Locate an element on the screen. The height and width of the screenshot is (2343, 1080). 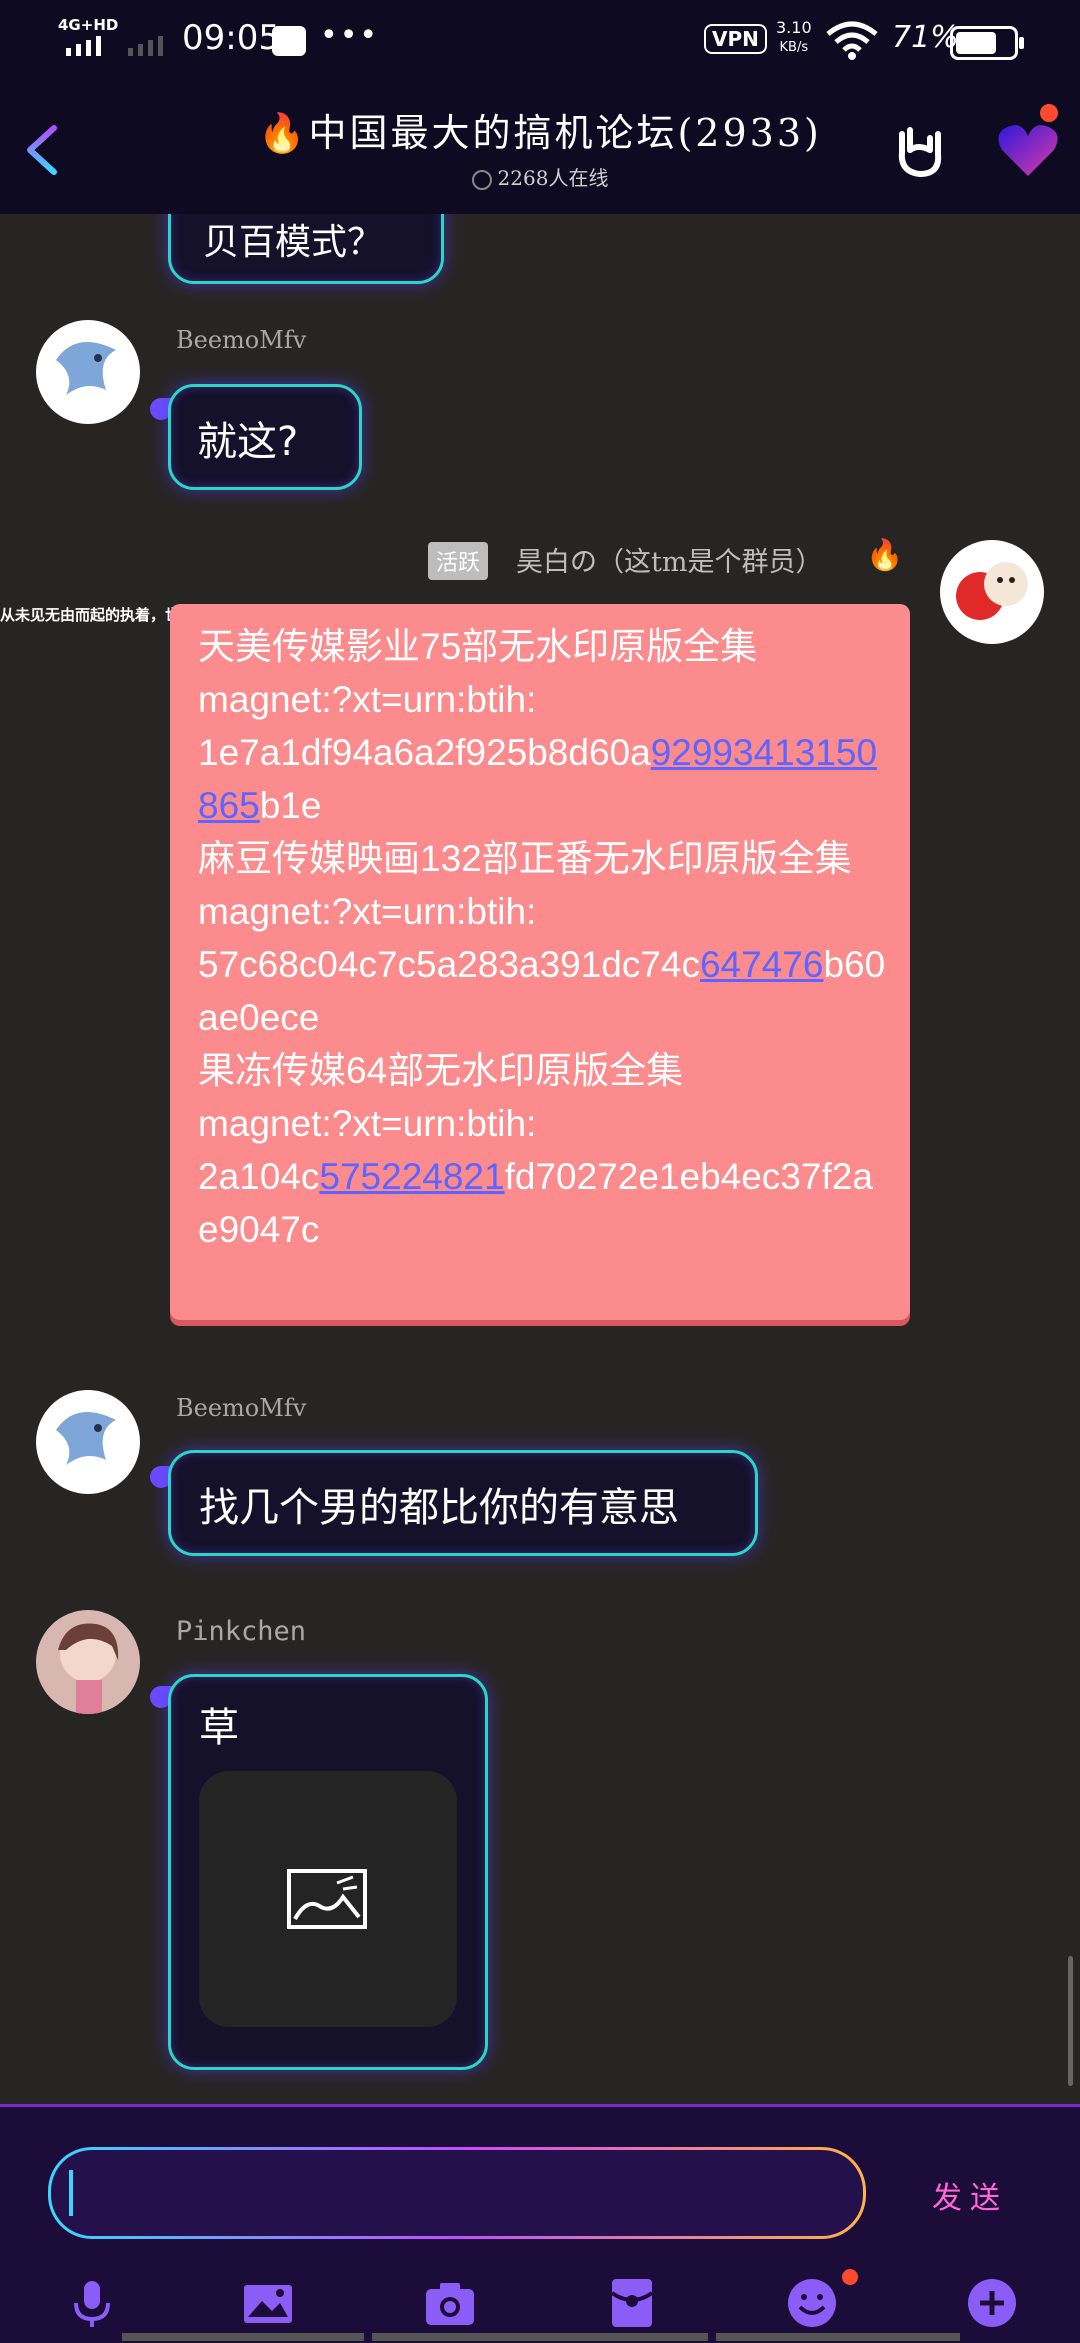
text-line: 57c68c04c7c5a283a391dc74c is located at coordinates (449, 964).